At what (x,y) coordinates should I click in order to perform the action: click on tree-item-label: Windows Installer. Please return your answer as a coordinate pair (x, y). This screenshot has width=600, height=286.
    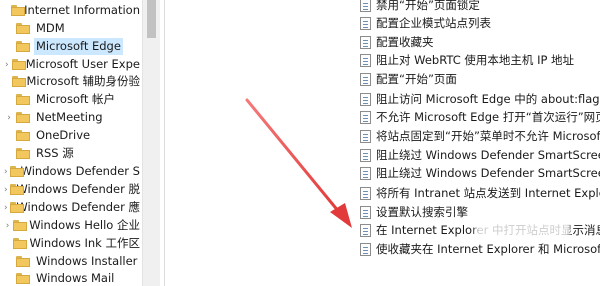
    Looking at the image, I should click on (87, 261).